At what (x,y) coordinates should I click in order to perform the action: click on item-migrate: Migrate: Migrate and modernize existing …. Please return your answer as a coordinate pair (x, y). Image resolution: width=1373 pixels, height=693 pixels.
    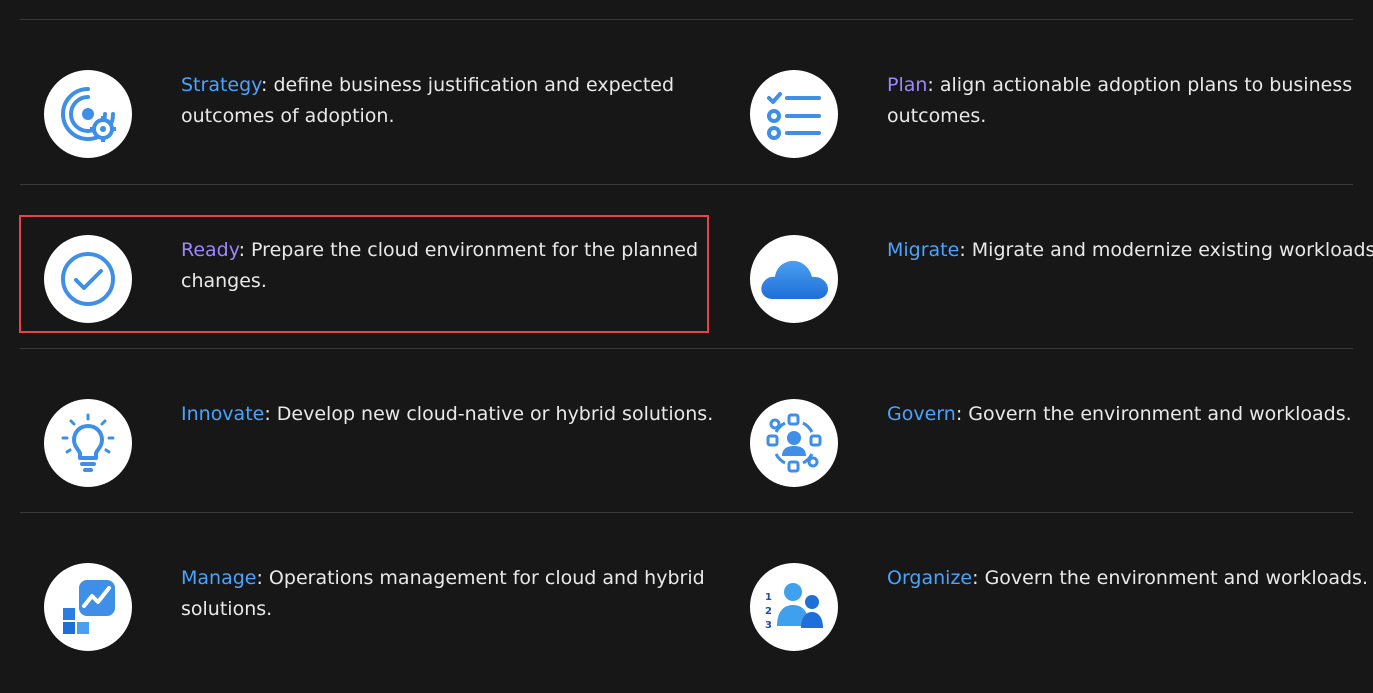
    Looking at the image, I should click on (1061, 285).